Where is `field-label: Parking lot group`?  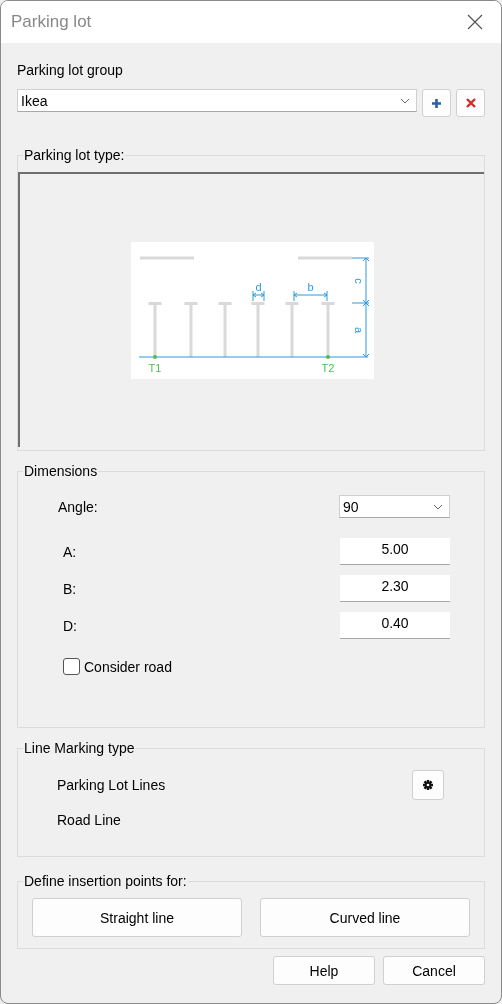
field-label: Parking lot group is located at coordinates (70, 70).